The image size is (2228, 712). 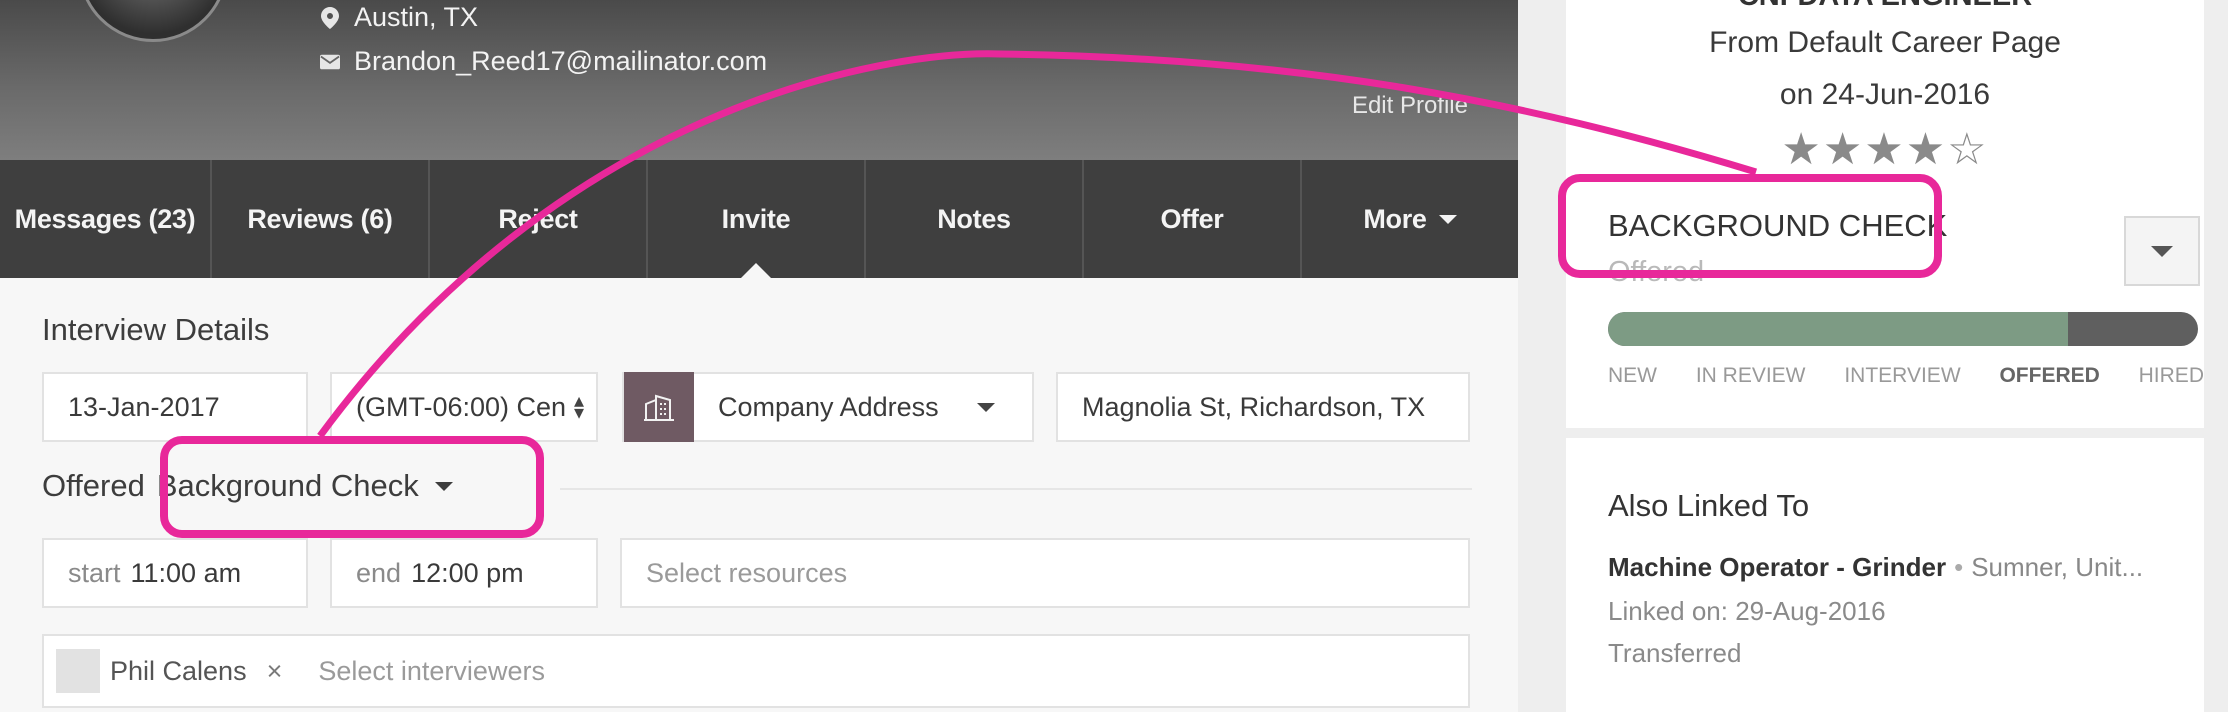 What do you see at coordinates (94, 572) in the screenshot?
I see `start-label: start` at bounding box center [94, 572].